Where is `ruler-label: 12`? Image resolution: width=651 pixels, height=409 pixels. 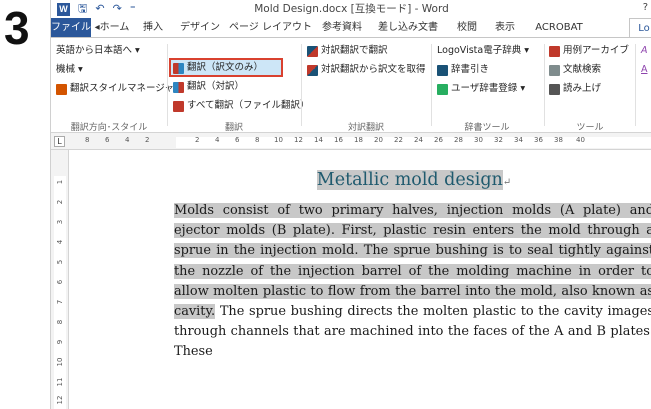 ruler-label: 12 is located at coordinates (298, 140).